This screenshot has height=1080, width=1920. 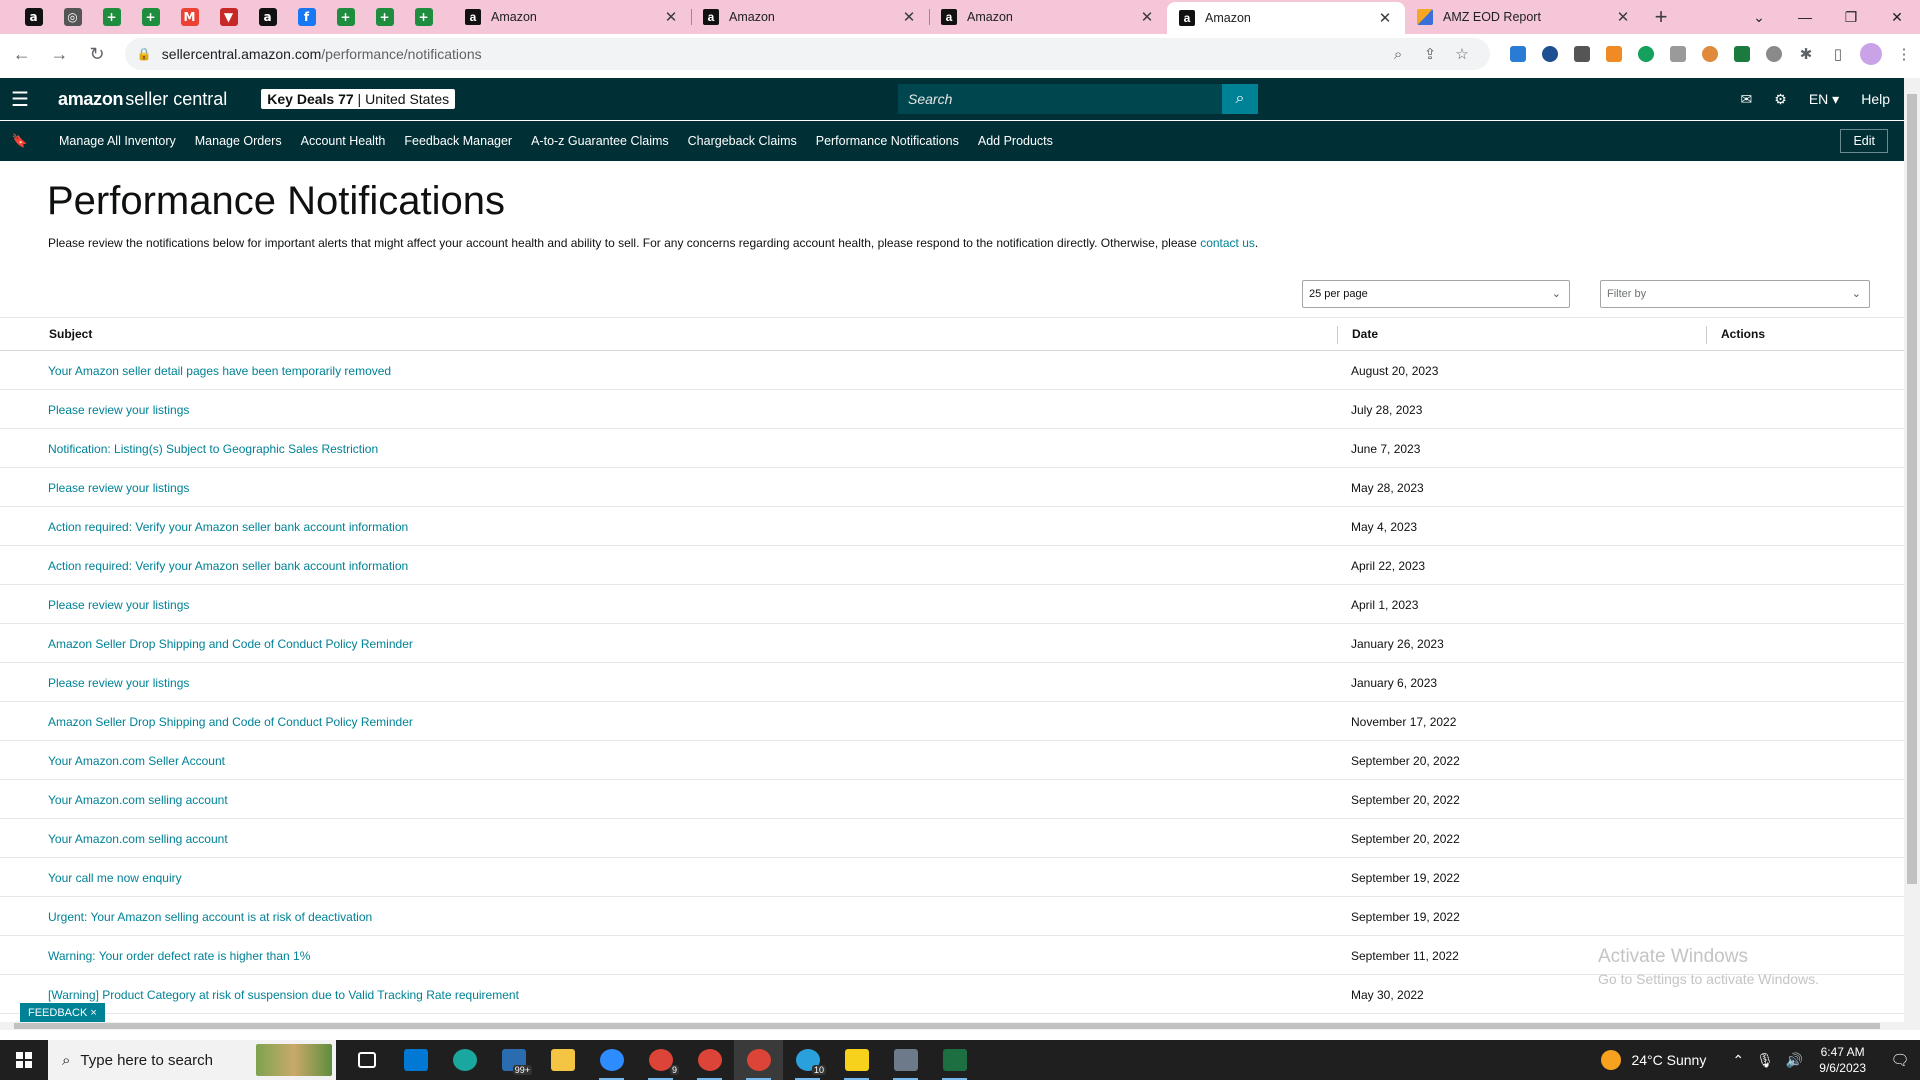 I want to click on pinned-tab: M, so click(x=189, y=17).